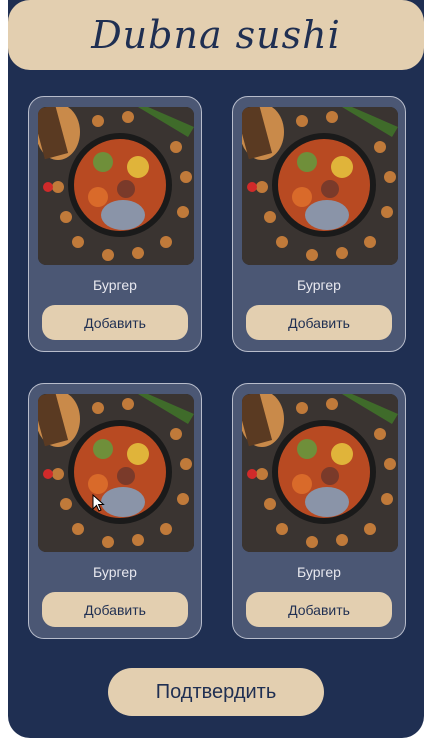  I want to click on app-title: Dubna sushi, so click(216, 35).